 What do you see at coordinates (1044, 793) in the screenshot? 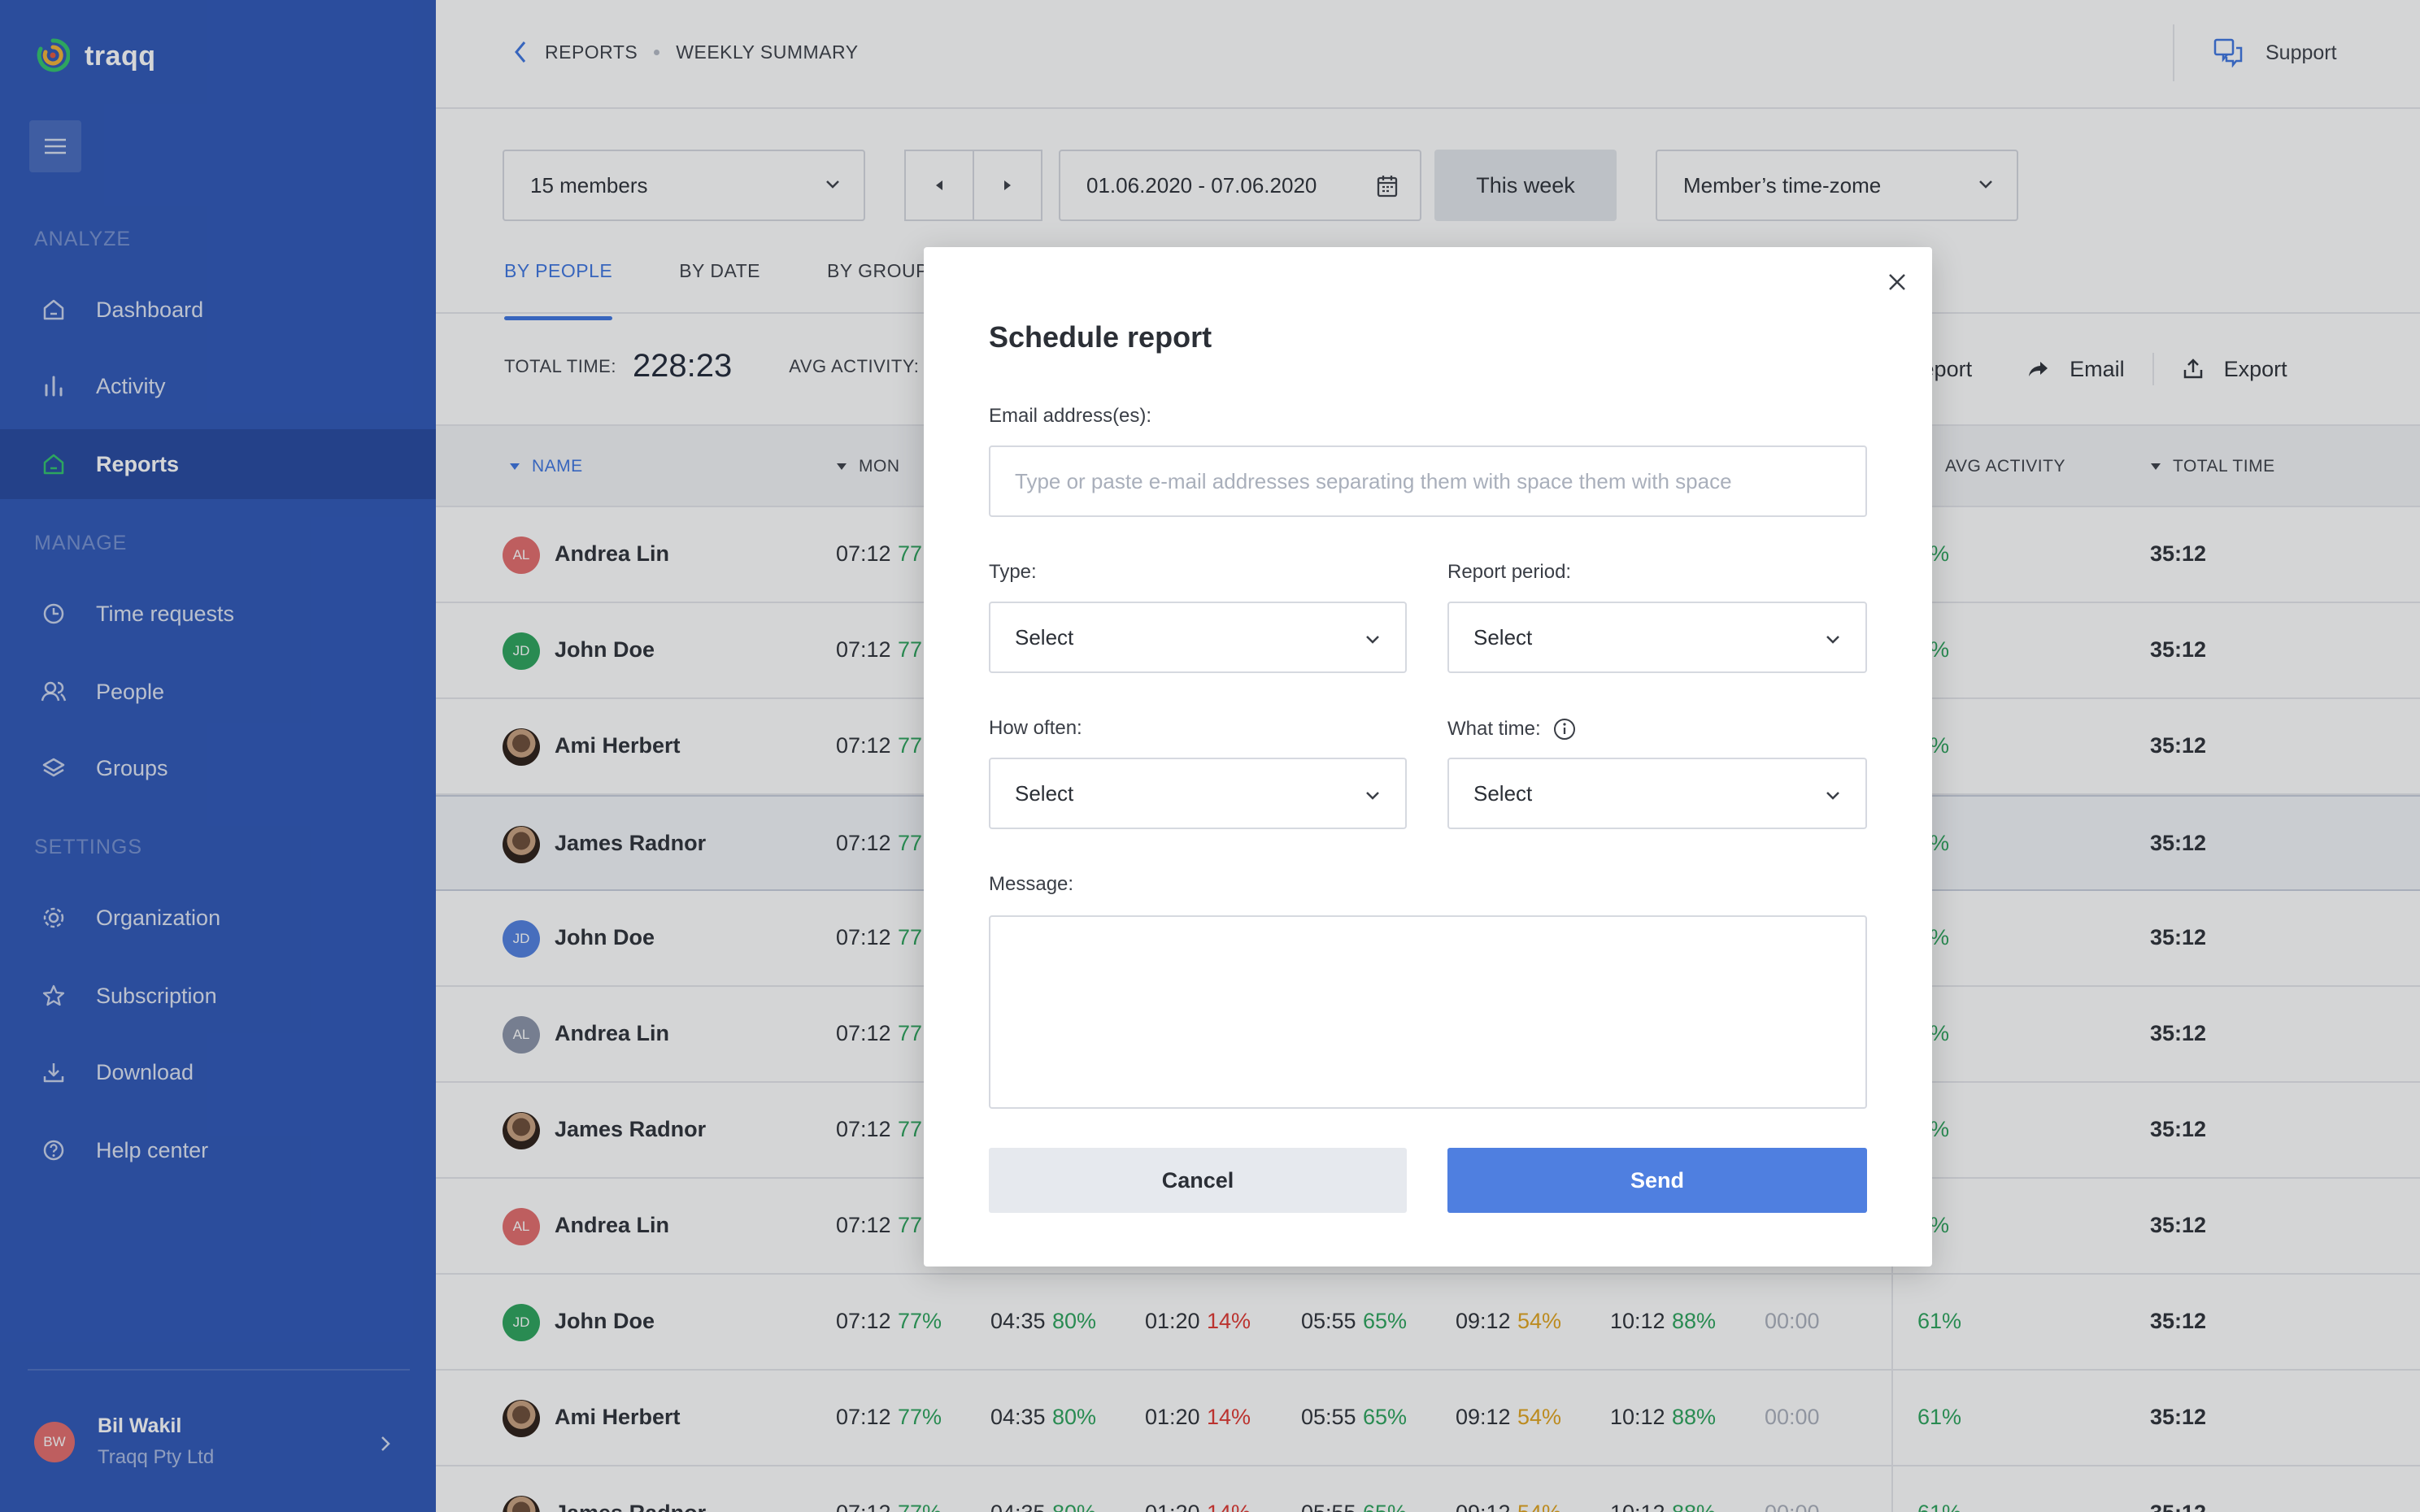
I see `how-often-value: Select` at bounding box center [1044, 793].